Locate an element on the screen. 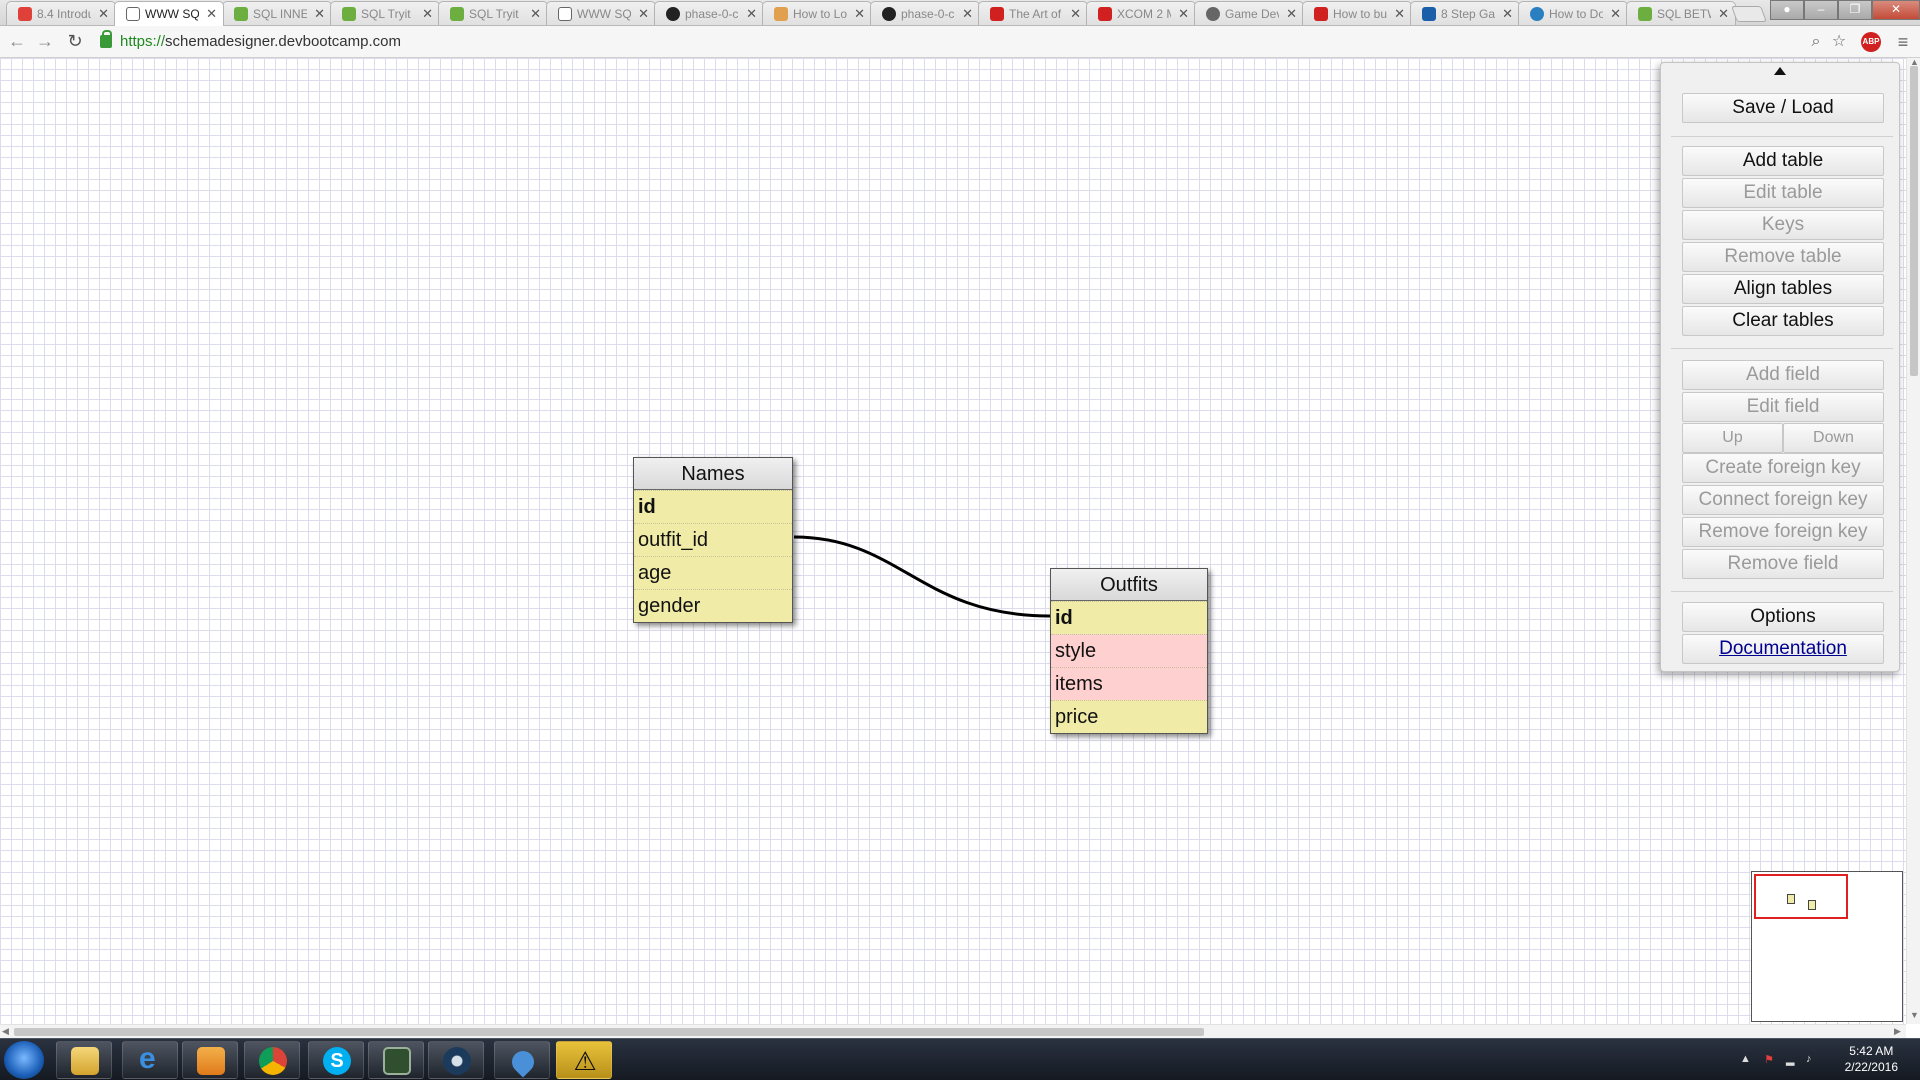 The image size is (1920, 1081). tab-11: XCOM 2 M ✕ is located at coordinates (1141, 13).